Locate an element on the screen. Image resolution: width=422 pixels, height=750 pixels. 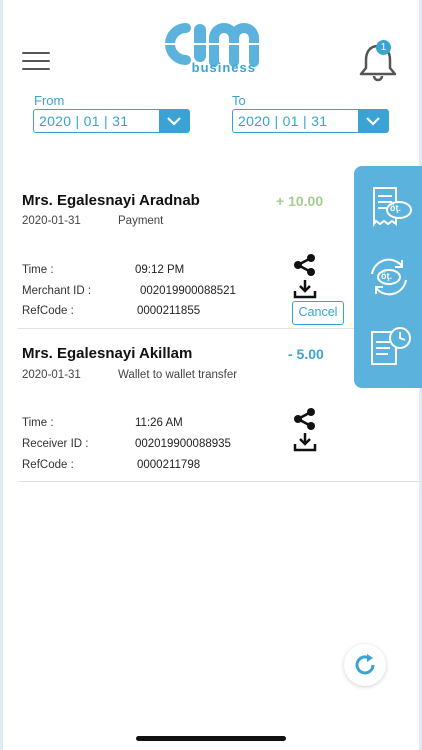
merchant-id-value: 002019900088521 is located at coordinates (188, 291).